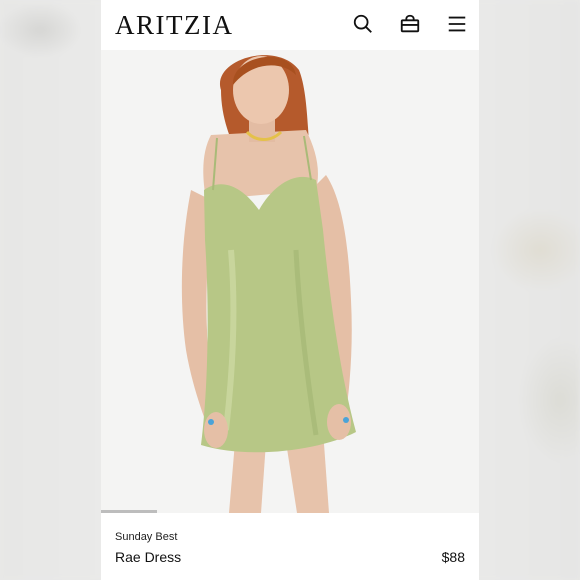 Image resolution: width=580 pixels, height=580 pixels. Describe the element at coordinates (290, 546) in the screenshot. I see `product-info: Sunday Best Rae Dress $88` at that location.